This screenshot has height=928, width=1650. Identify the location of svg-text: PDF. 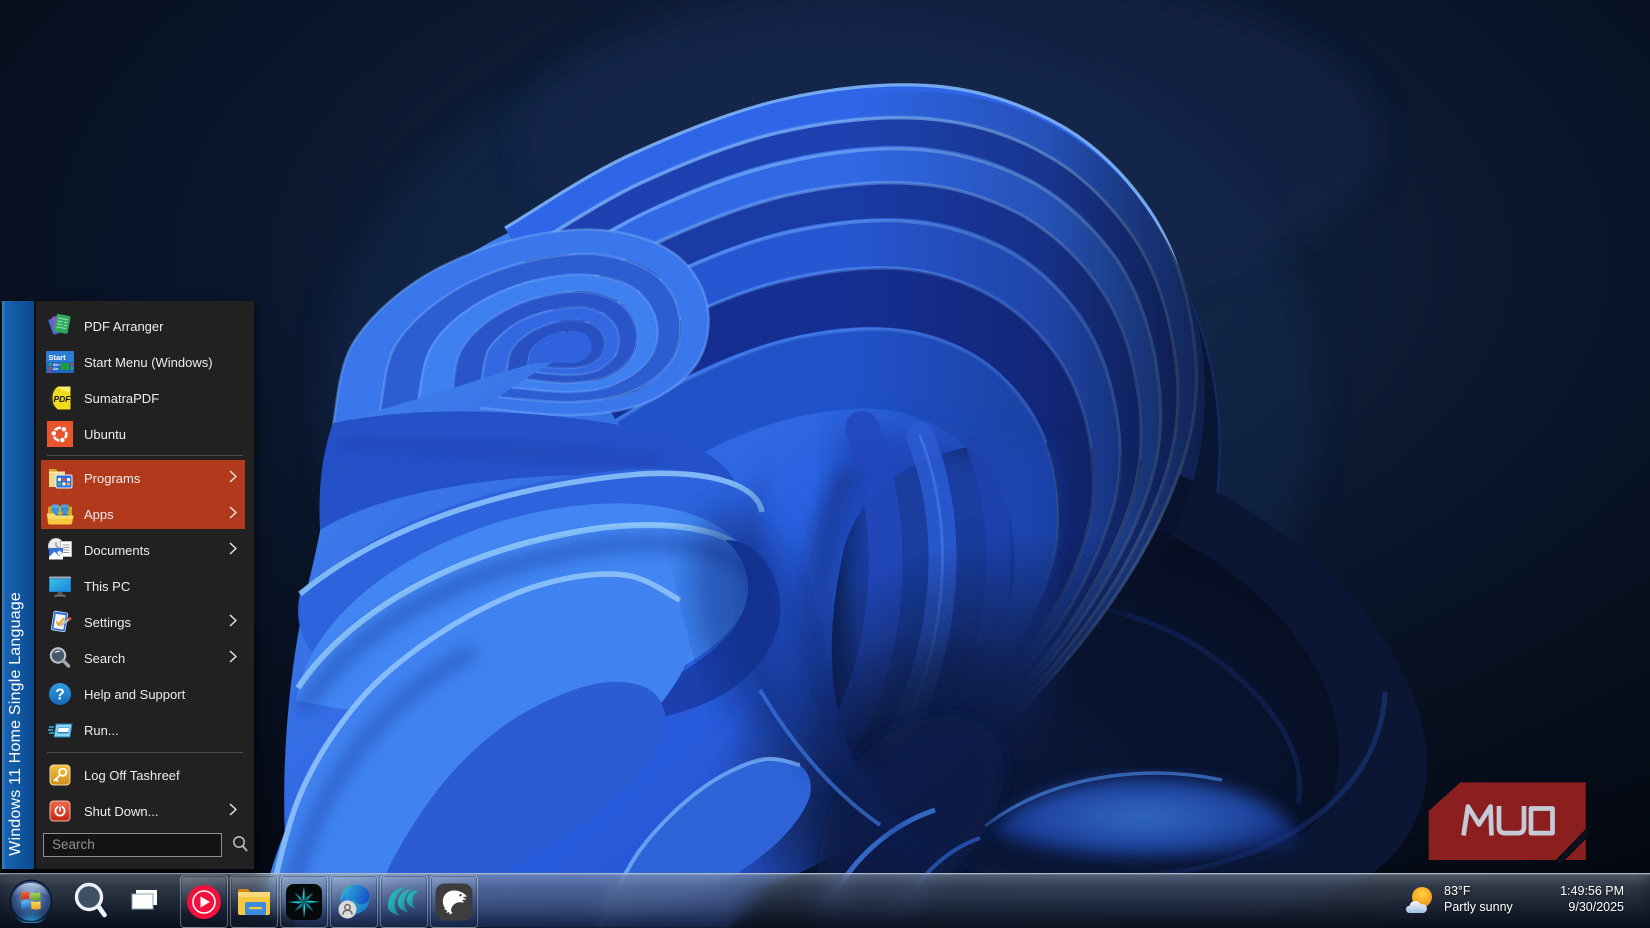
(63, 399).